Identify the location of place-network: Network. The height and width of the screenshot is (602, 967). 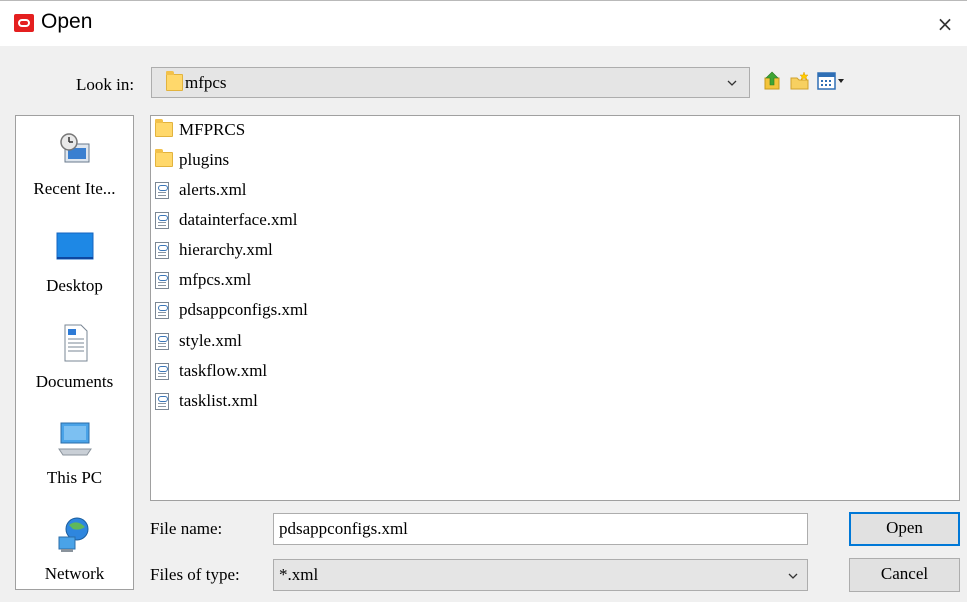
(74, 549).